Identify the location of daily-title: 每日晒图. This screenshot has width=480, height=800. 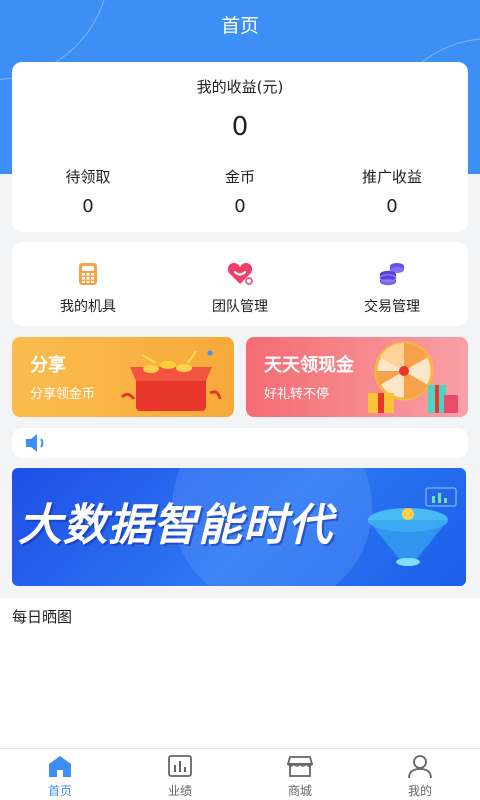
(42, 617).